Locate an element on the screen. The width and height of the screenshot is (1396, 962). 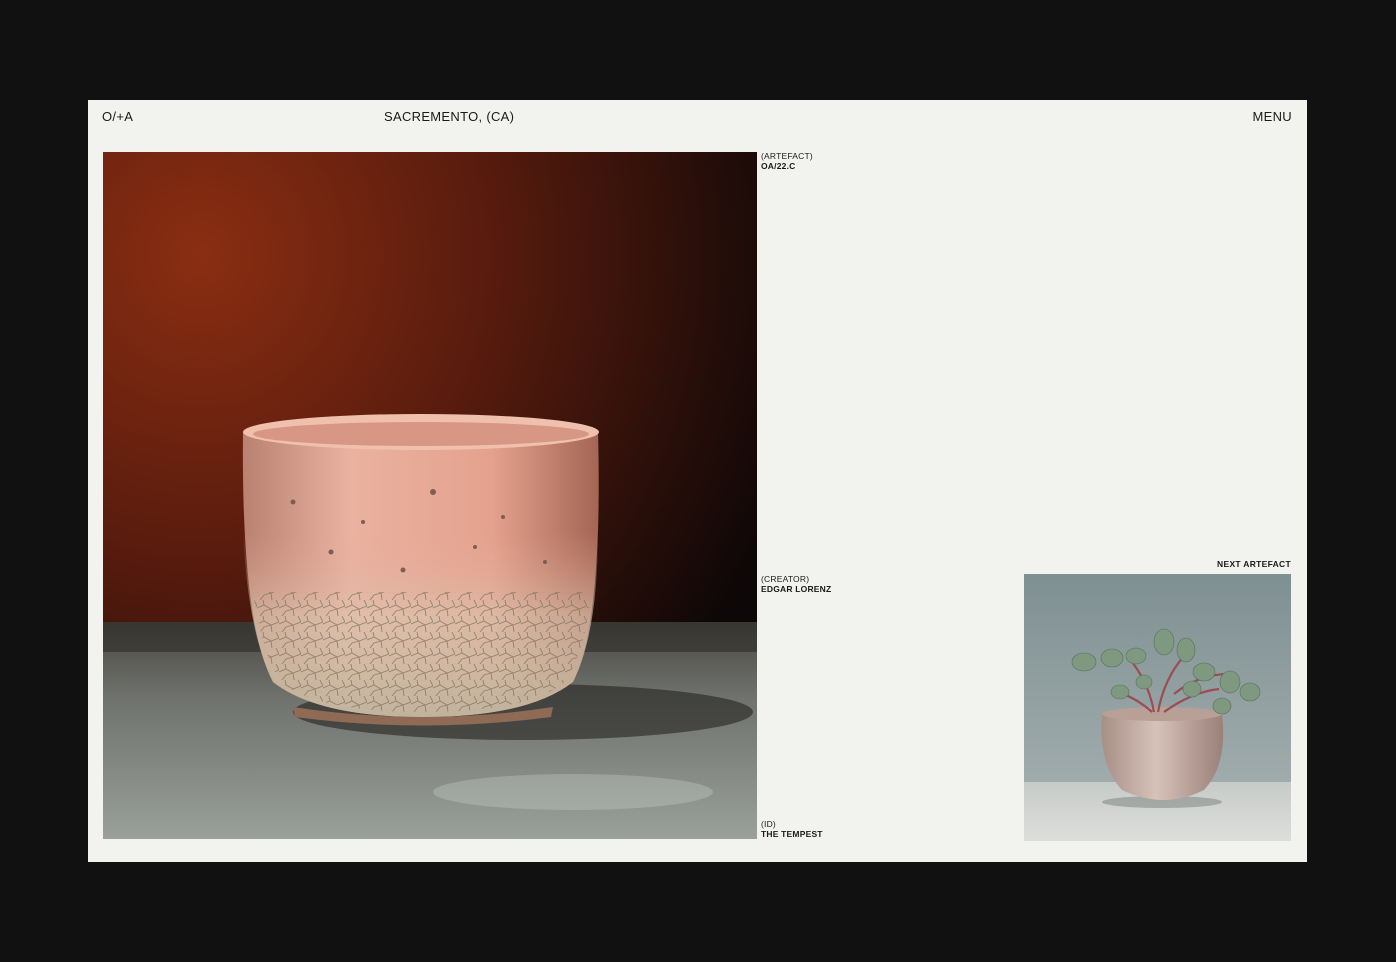
next-artefact-link: NEXT ARTEFACT is located at coordinates (1254, 564).